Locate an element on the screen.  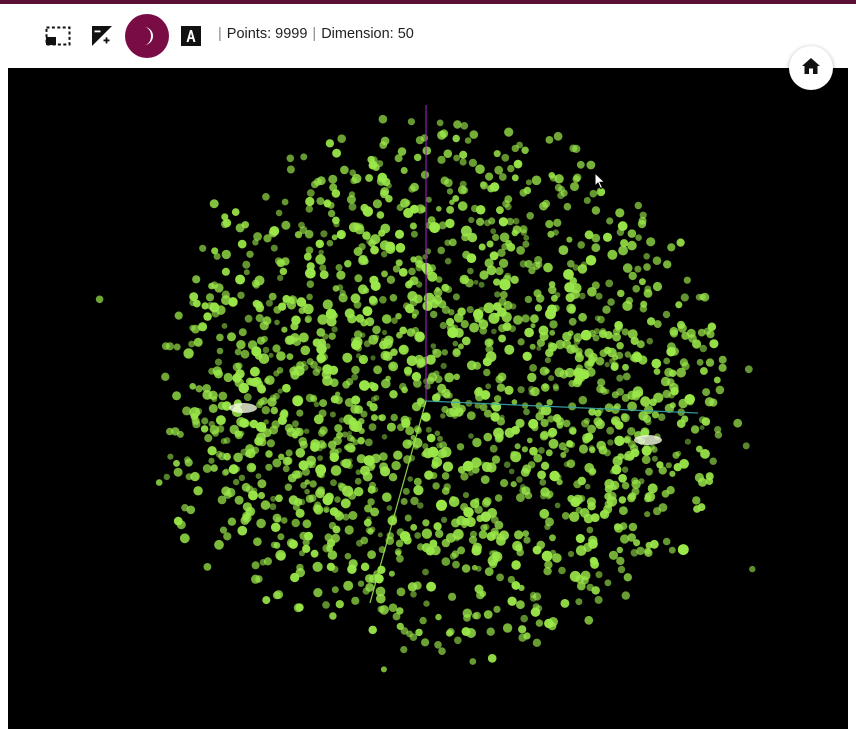
label-text-button is located at coordinates (191, 36).